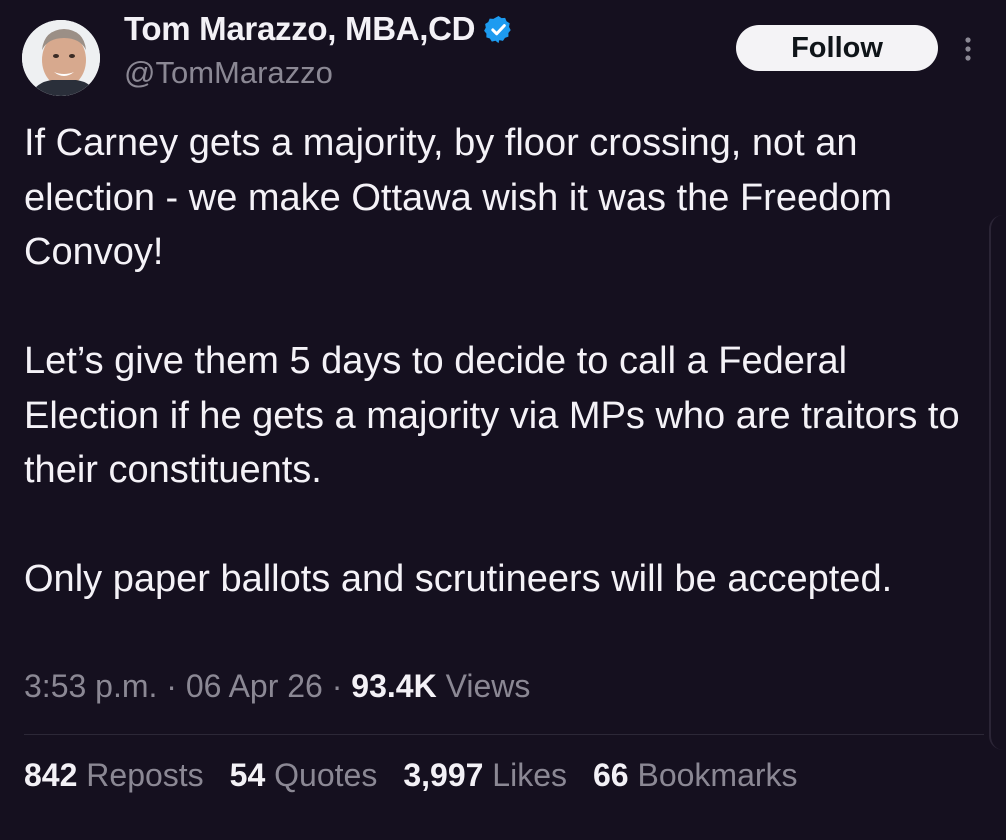 The width and height of the screenshot is (1006, 840). I want to click on avatar, so click(61, 58).